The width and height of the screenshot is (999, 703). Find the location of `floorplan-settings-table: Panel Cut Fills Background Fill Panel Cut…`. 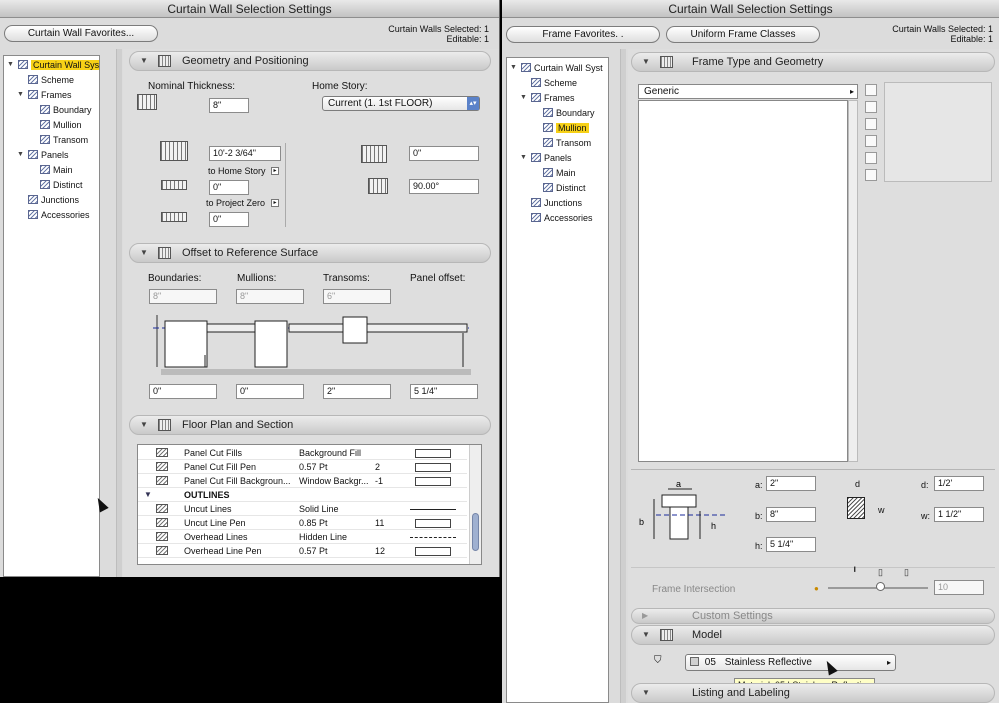

floorplan-settings-table: Panel Cut Fills Background Fill Panel Cut… is located at coordinates (309, 504).